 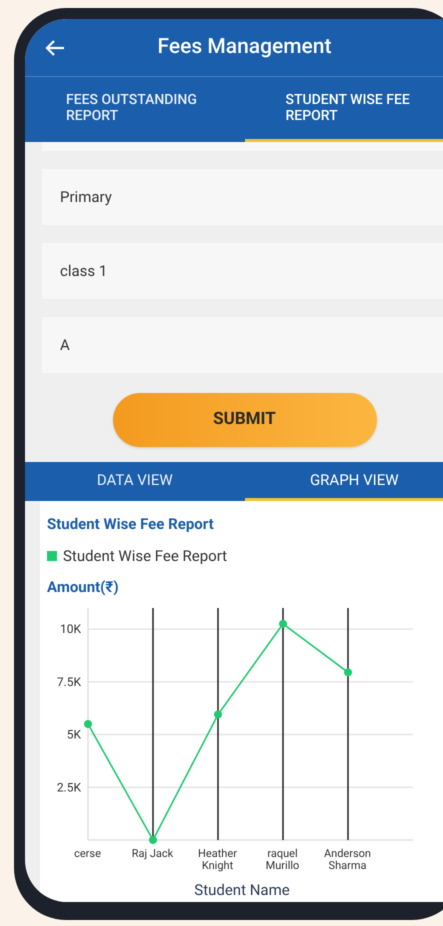 What do you see at coordinates (244, 420) in the screenshot?
I see `submit-button: SUBMIT` at bounding box center [244, 420].